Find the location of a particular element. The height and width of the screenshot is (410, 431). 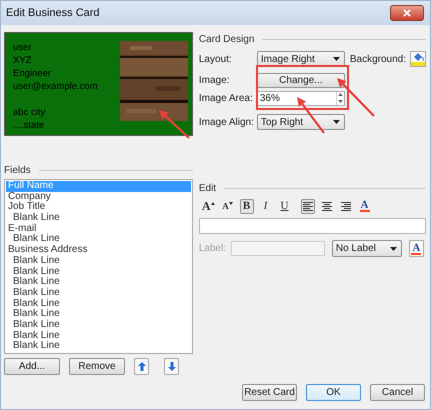

label-dropdown: No Label is located at coordinates (367, 248).